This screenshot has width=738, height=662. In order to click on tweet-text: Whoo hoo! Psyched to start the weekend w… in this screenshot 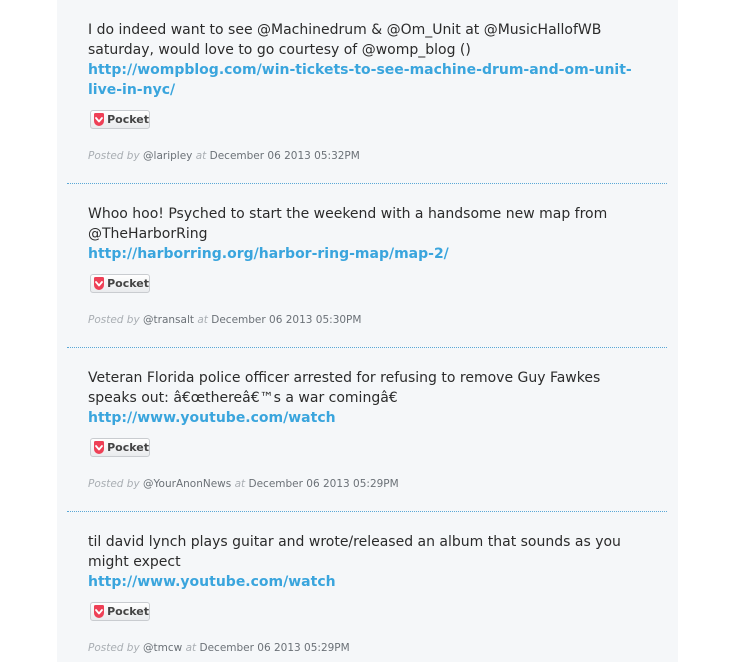, I will do `click(348, 224)`.